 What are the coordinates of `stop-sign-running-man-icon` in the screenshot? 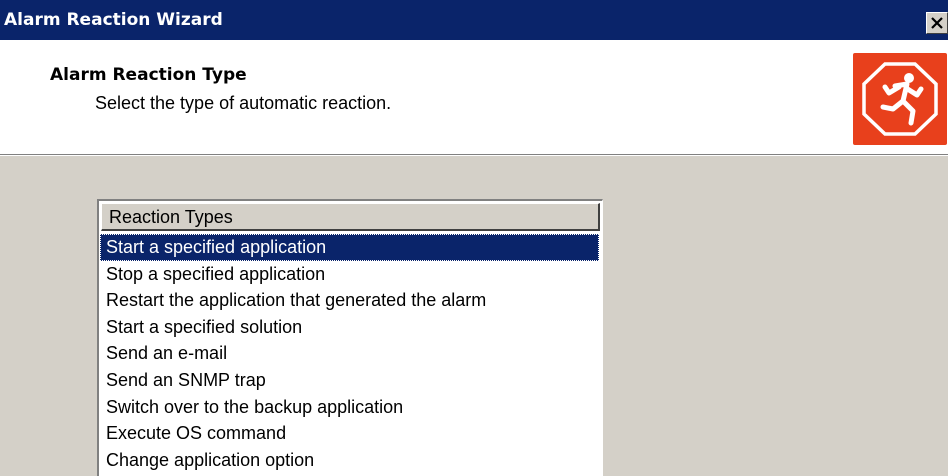 It's located at (900, 99).